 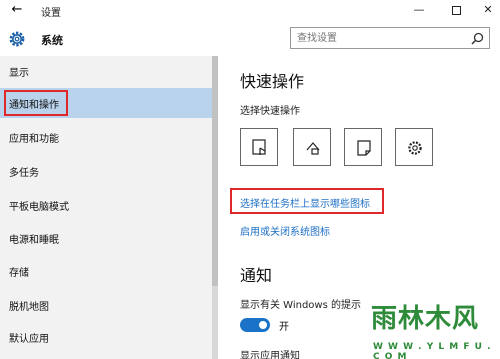 I want to click on close-button: ✕, so click(x=486, y=10).